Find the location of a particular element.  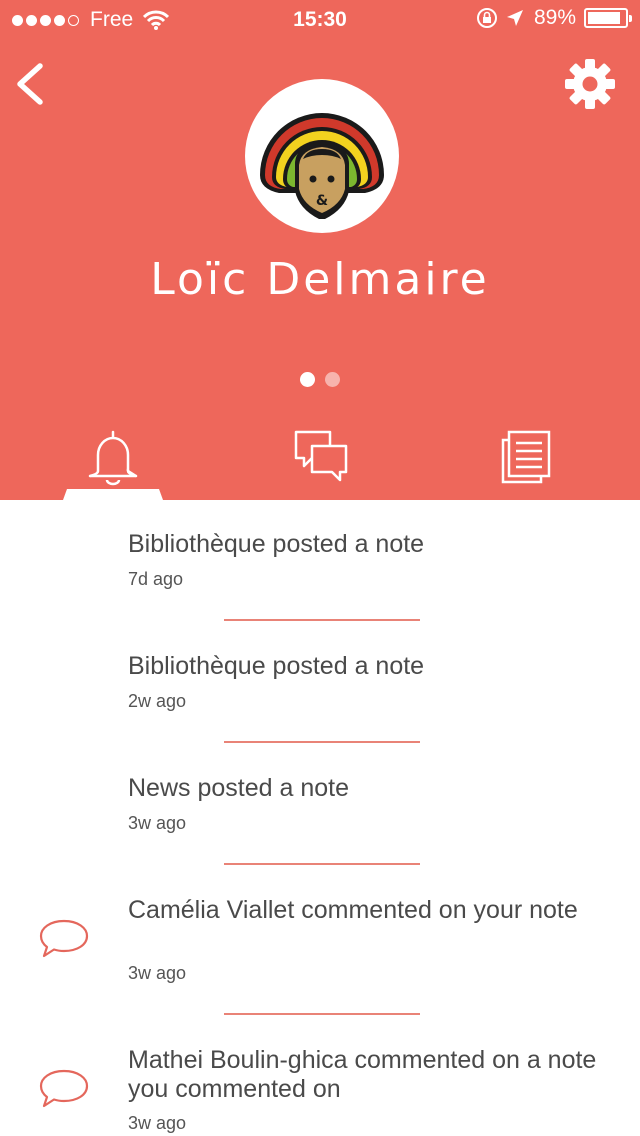

tab-notes is located at coordinates (526, 460).